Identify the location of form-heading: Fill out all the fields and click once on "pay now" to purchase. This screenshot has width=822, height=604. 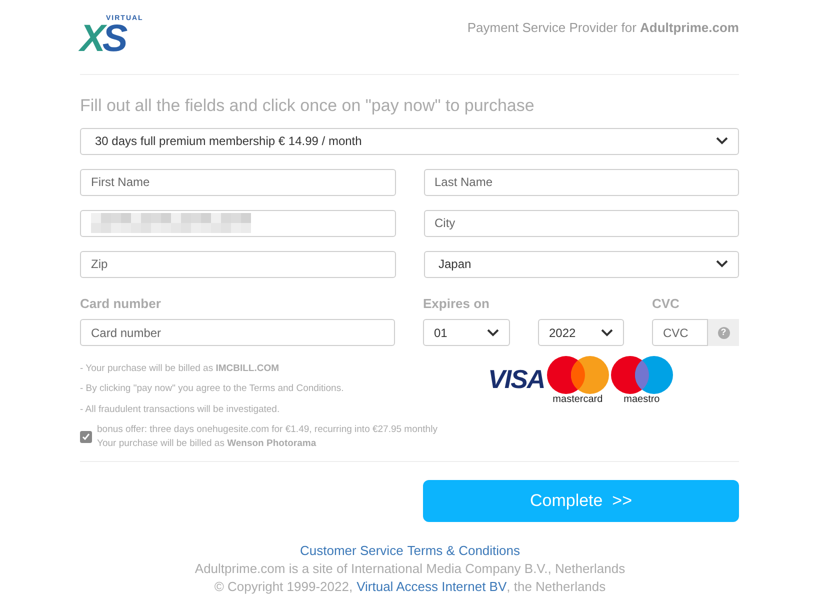
(308, 106).